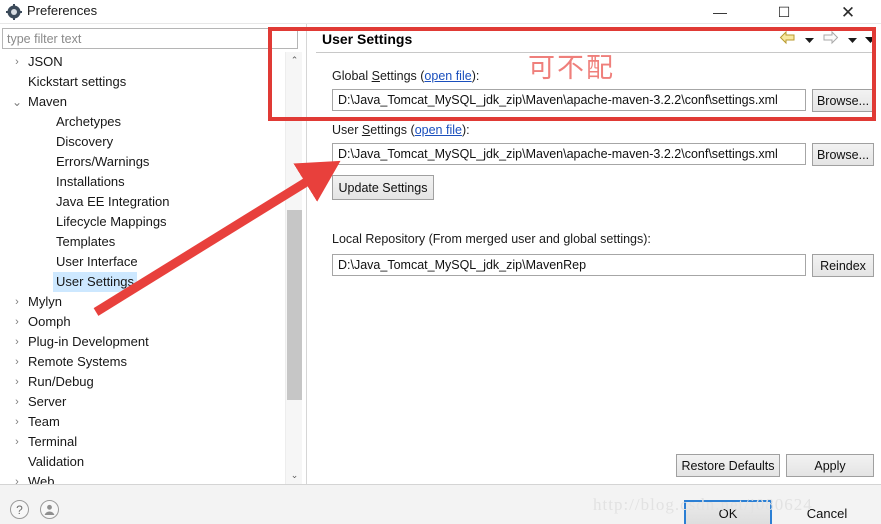  Describe the element at coordinates (153, 302) in the screenshot. I see `tree-item-mylyn: › Mylyn` at that location.